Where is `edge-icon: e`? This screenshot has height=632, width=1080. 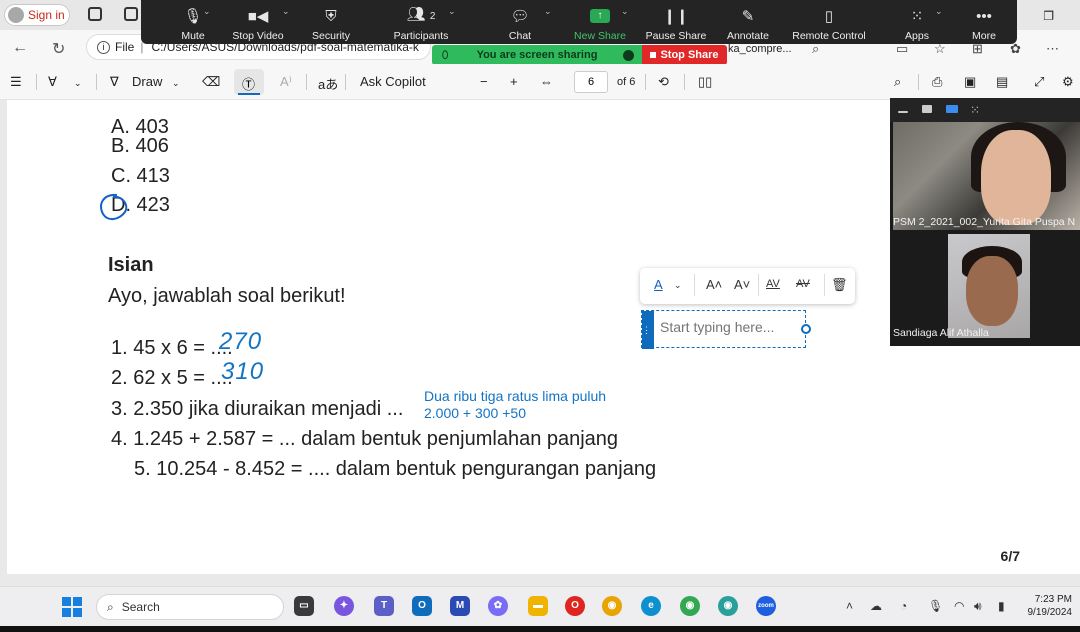
edge-icon: e is located at coordinates (651, 606).